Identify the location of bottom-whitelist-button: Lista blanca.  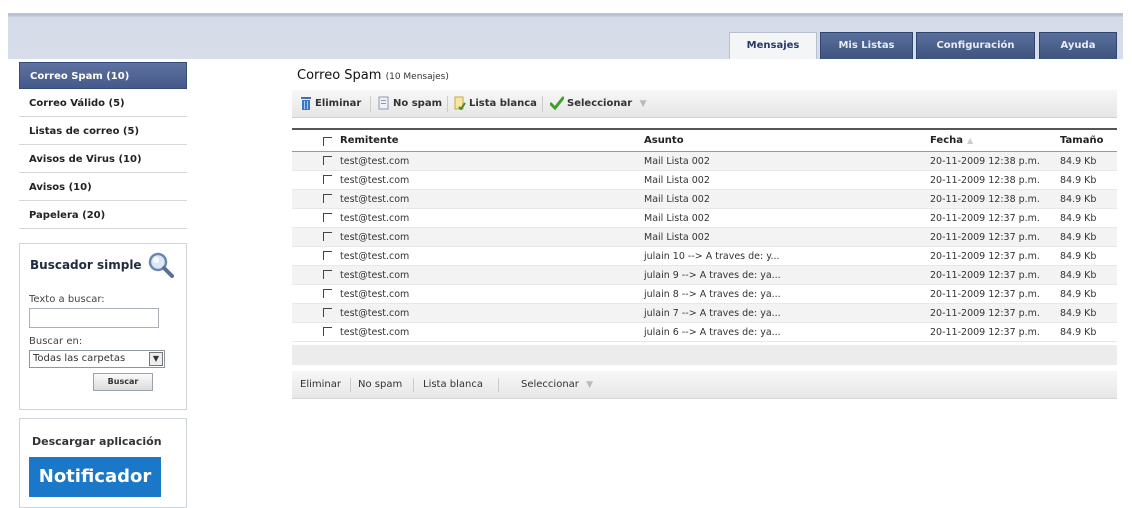
(453, 385).